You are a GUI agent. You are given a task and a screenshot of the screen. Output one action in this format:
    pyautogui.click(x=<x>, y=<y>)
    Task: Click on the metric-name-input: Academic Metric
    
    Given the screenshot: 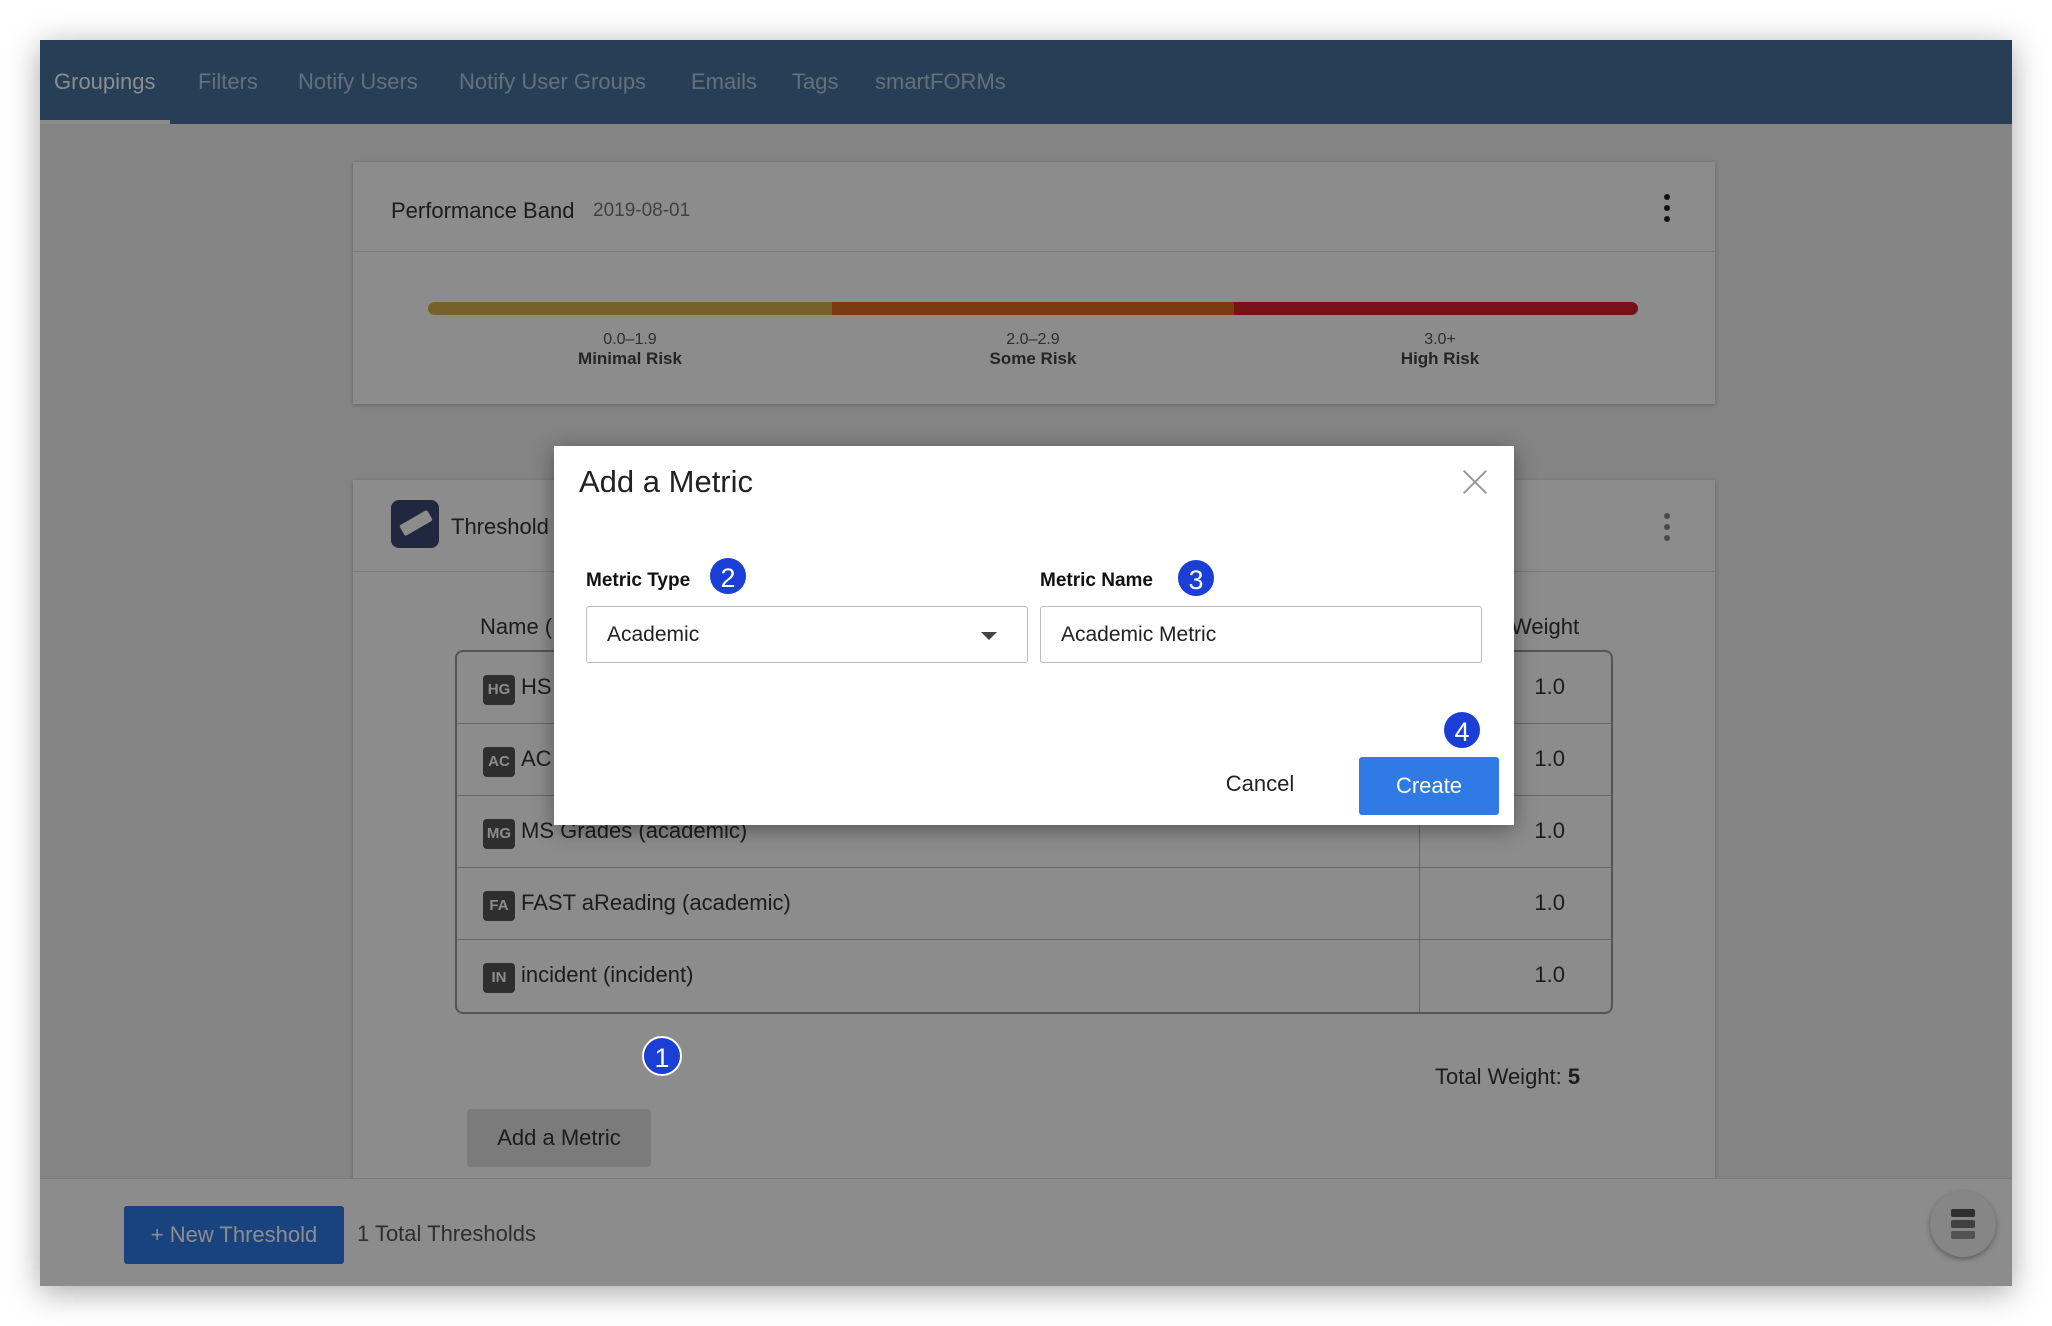 What is the action you would take?
    pyautogui.click(x=1261, y=634)
    